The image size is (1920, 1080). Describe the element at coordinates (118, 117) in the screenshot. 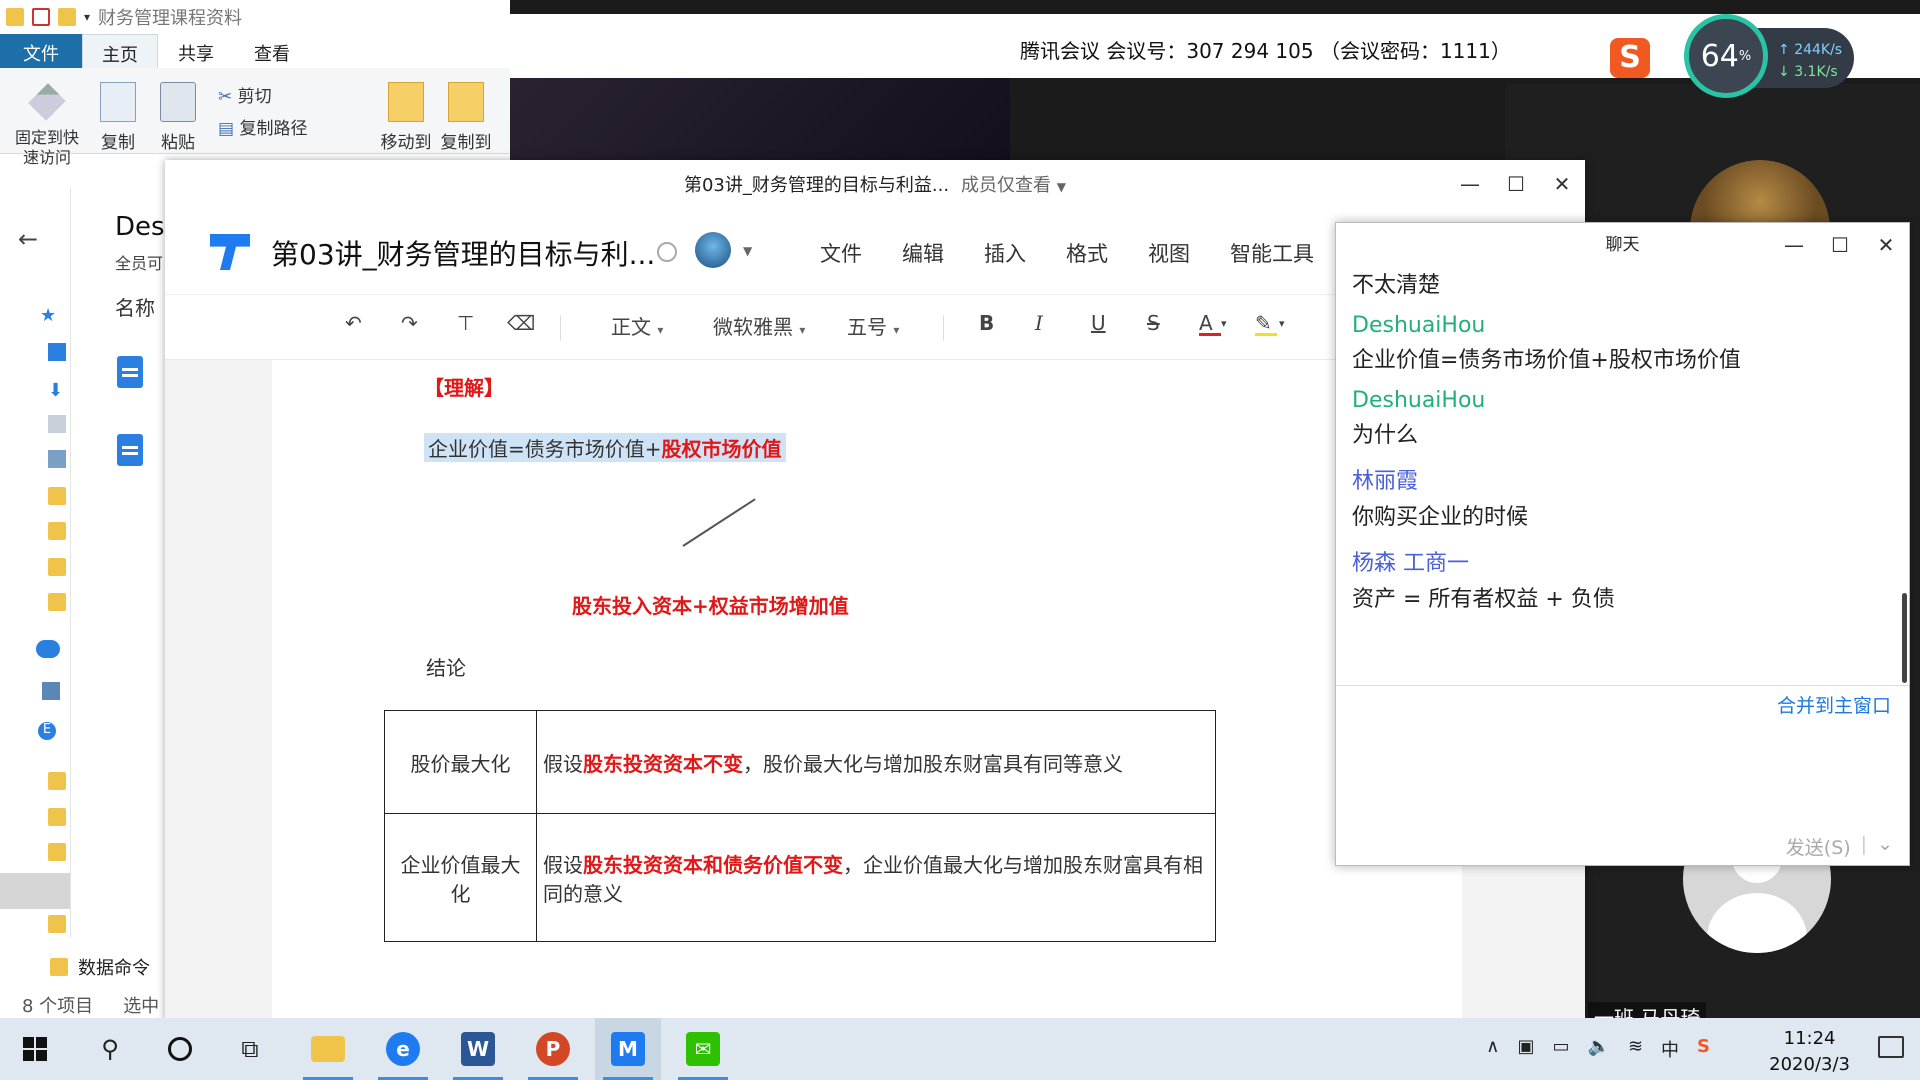

I see `copy-button: 复制` at that location.